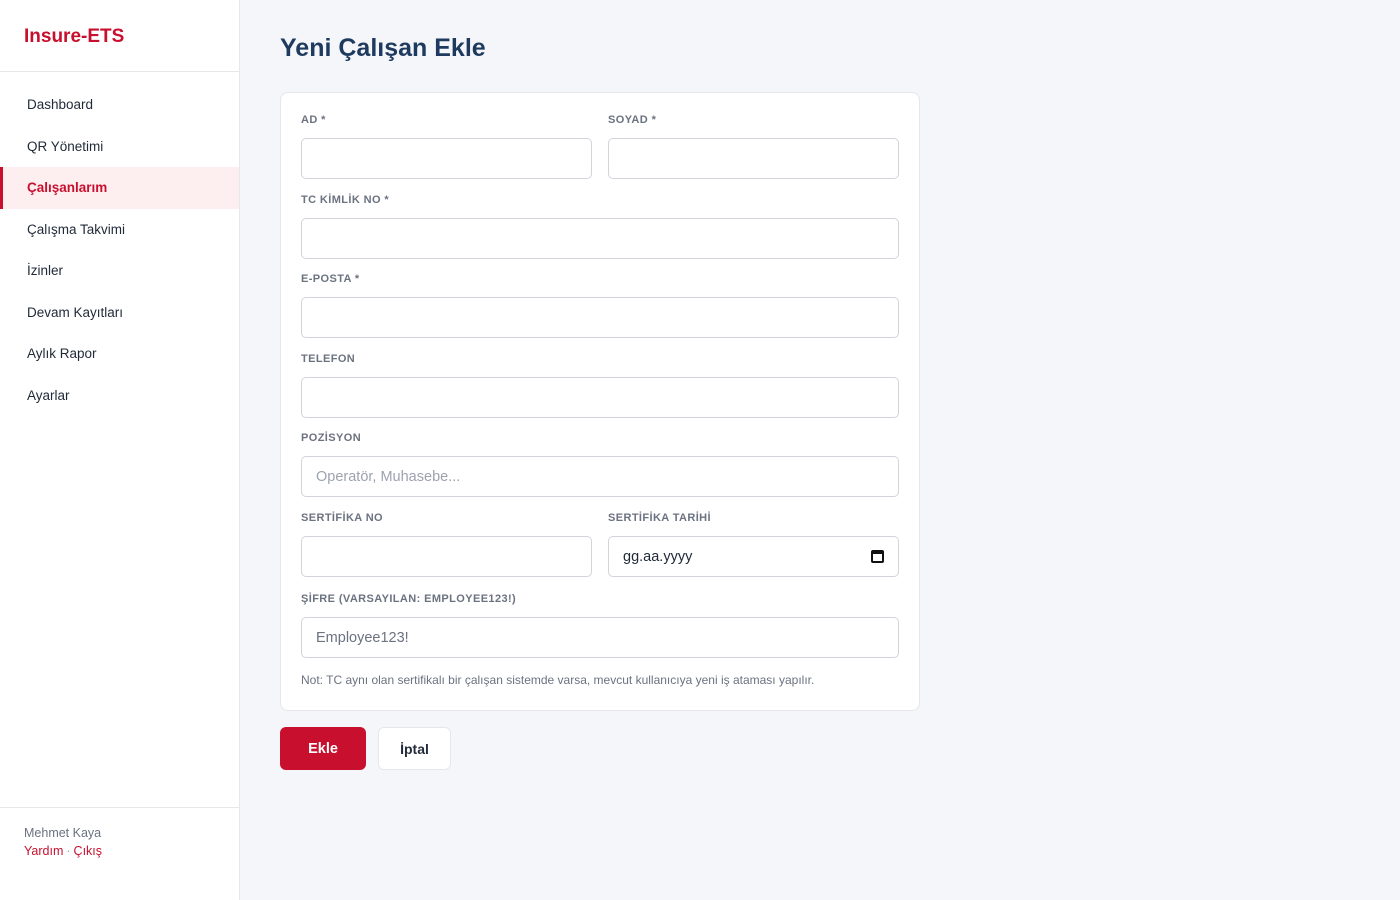 The width and height of the screenshot is (1400, 900). What do you see at coordinates (328, 359) in the screenshot?
I see `phone-label: TELEFON` at bounding box center [328, 359].